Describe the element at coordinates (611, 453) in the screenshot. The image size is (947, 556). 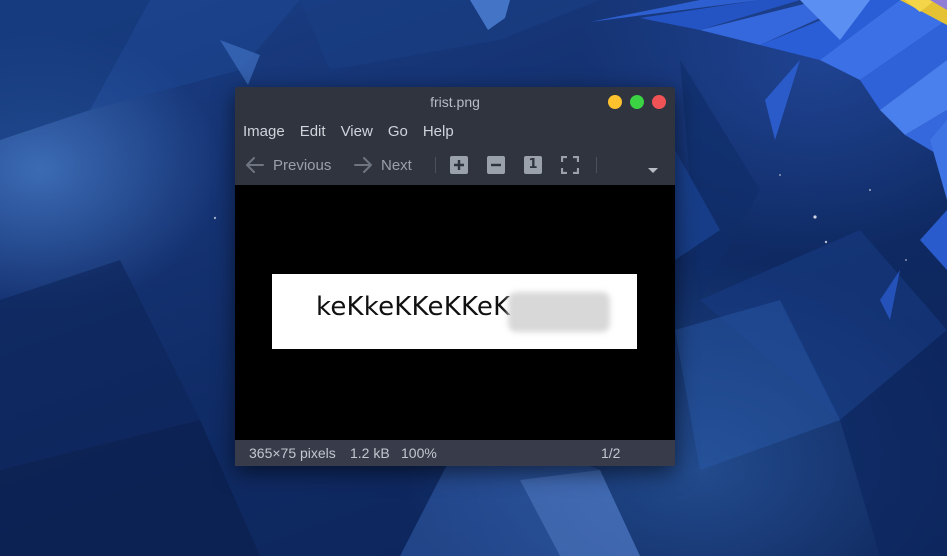
I see `page-indicator: 1/2` at that location.